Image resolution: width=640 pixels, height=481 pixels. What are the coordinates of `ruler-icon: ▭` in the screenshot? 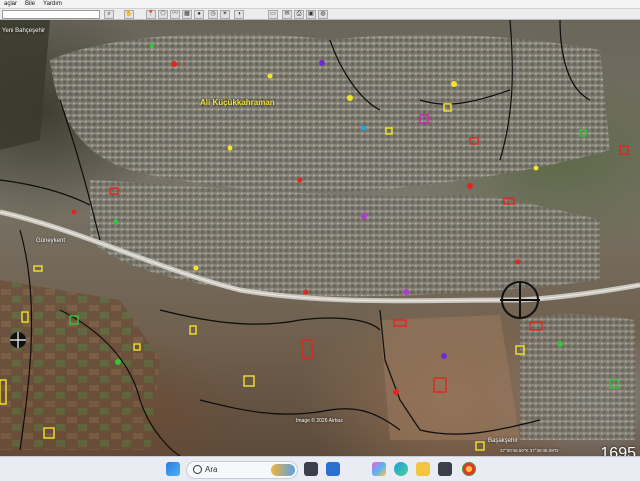 It's located at (273, 14).